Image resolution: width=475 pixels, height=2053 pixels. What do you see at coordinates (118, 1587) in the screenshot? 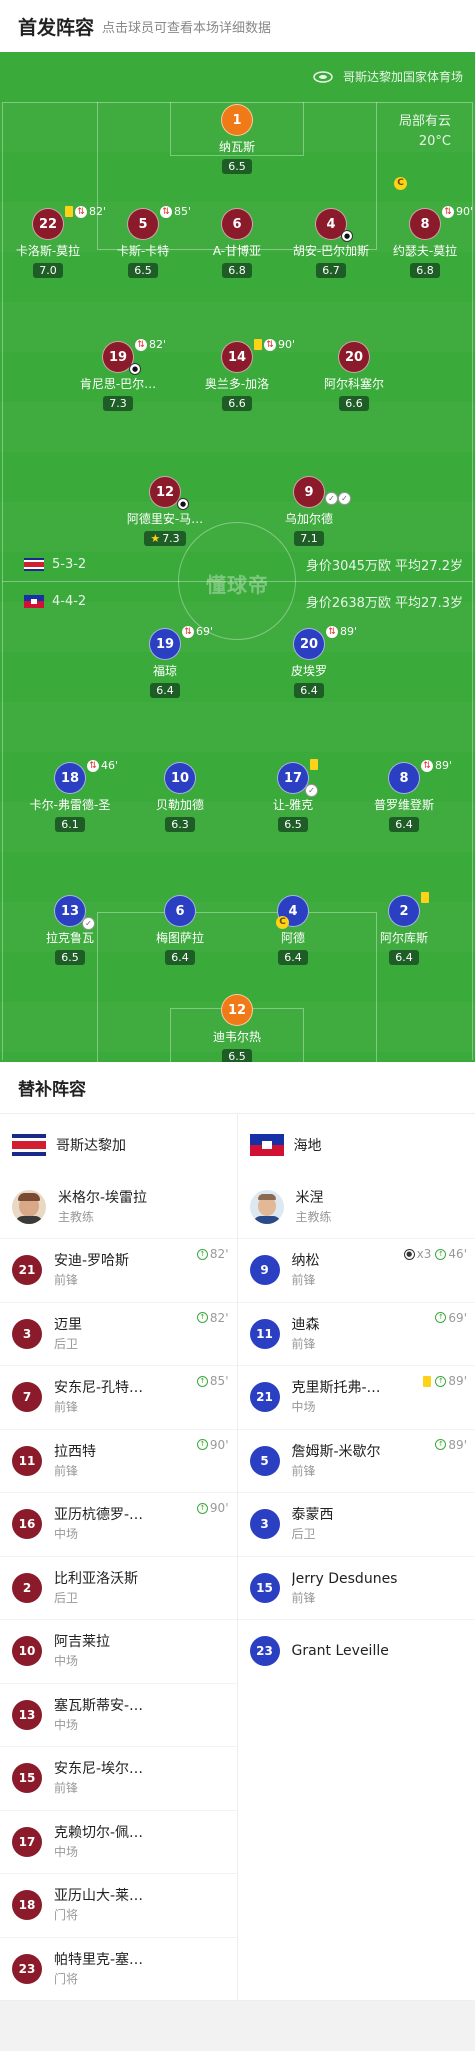
I see `sub-player-row: 2 比利亚洛沃斯 后卫` at bounding box center [118, 1587].